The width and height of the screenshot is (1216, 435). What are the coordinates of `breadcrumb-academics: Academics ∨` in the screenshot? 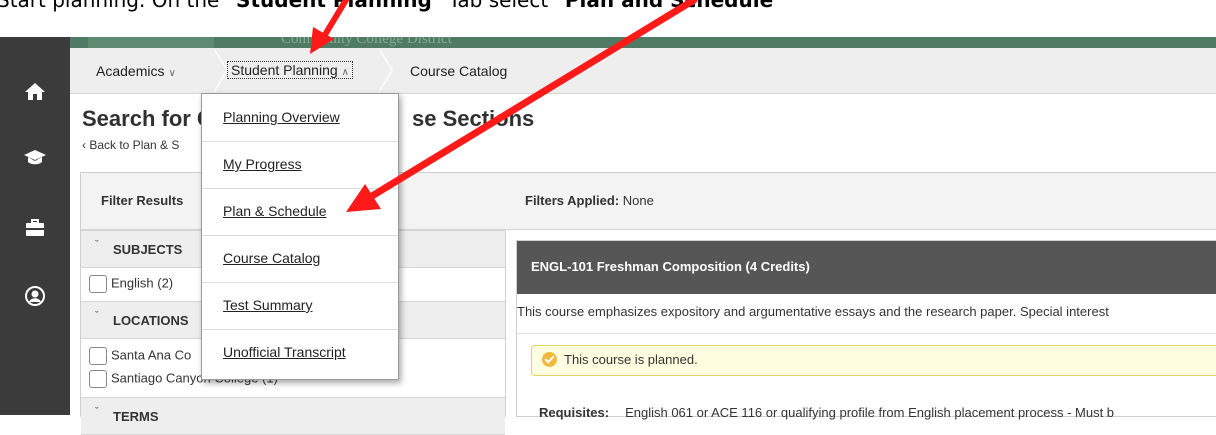 It's located at (136, 71).